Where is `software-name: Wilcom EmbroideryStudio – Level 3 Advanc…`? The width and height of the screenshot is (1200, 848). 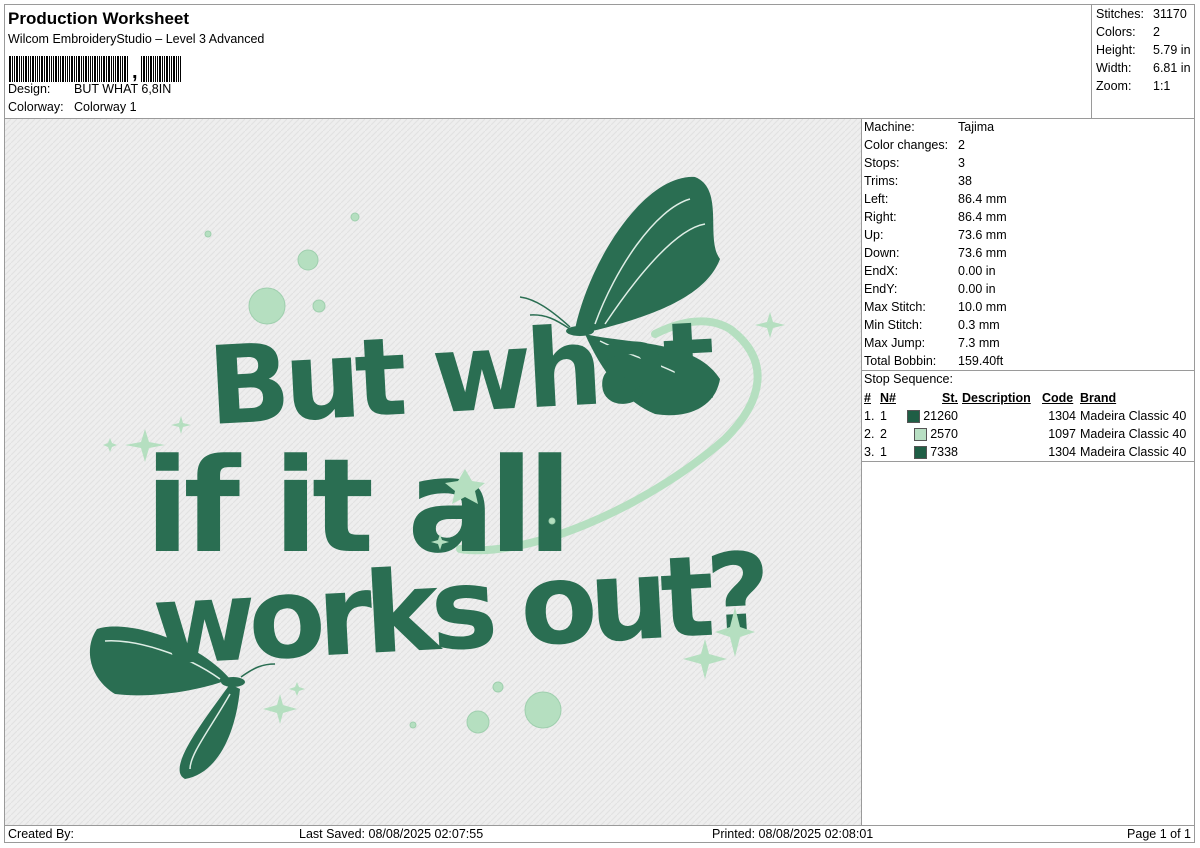
software-name: Wilcom EmbroideryStudio – Level 3 Advanc… is located at coordinates (136, 39).